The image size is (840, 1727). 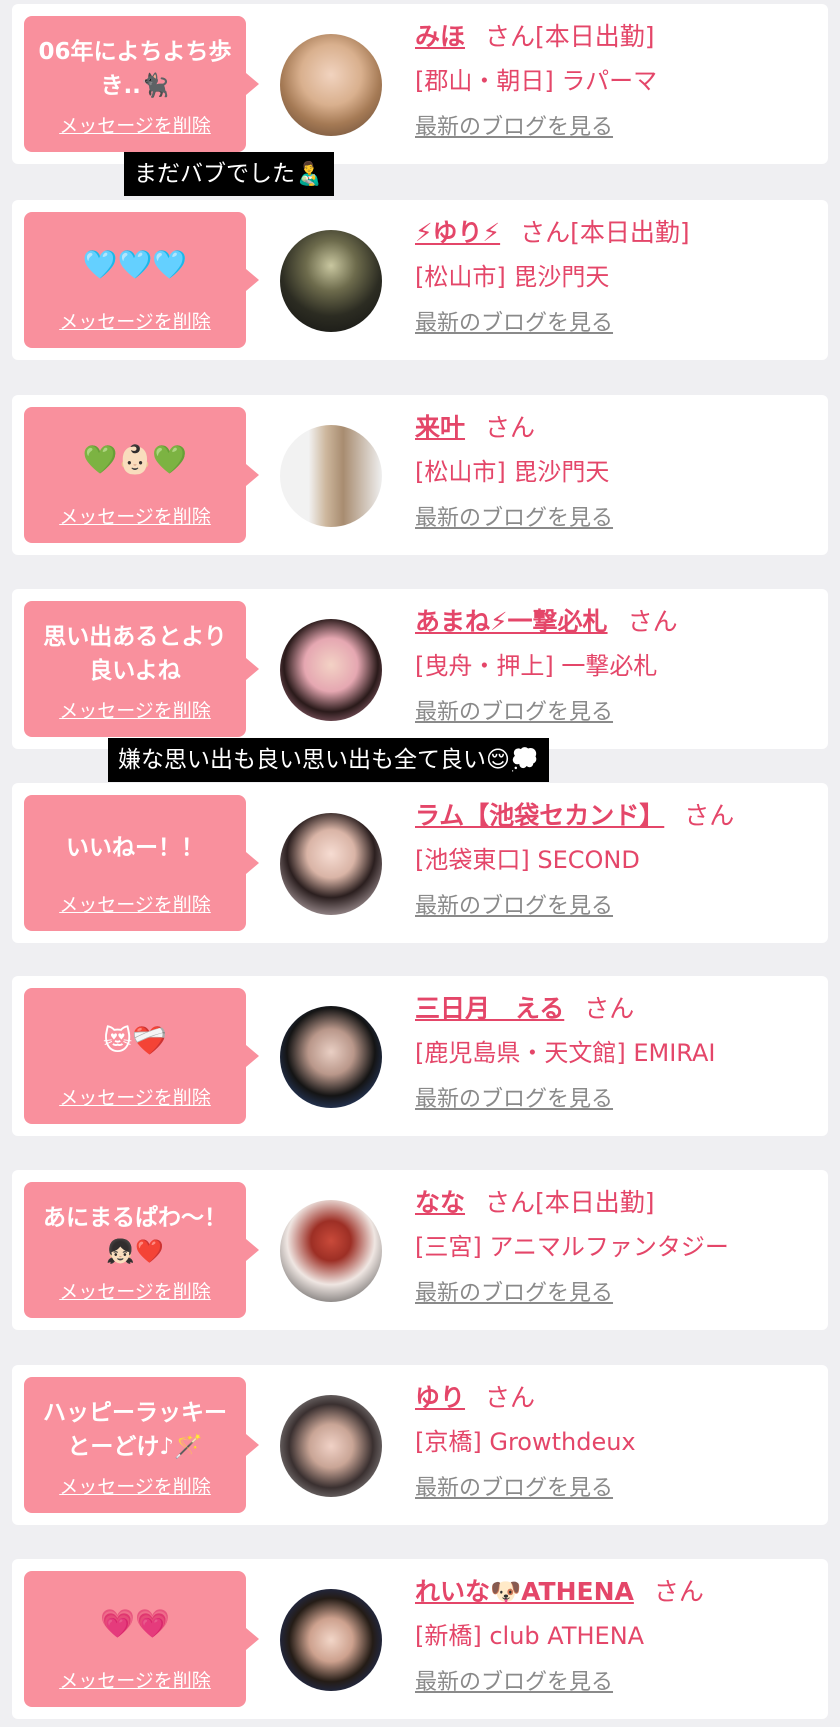 What do you see at coordinates (525, 1442) in the screenshot?
I see `shop-label: [京橋] Growthdeux` at bounding box center [525, 1442].